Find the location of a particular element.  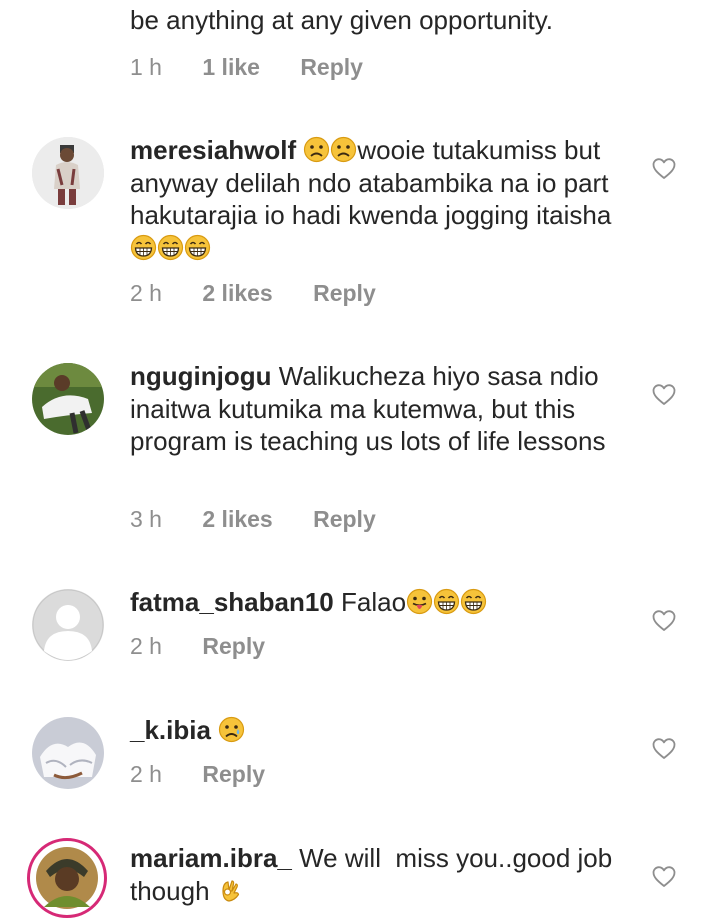

tongue-face-emoji-icon is located at coordinates (419, 601).